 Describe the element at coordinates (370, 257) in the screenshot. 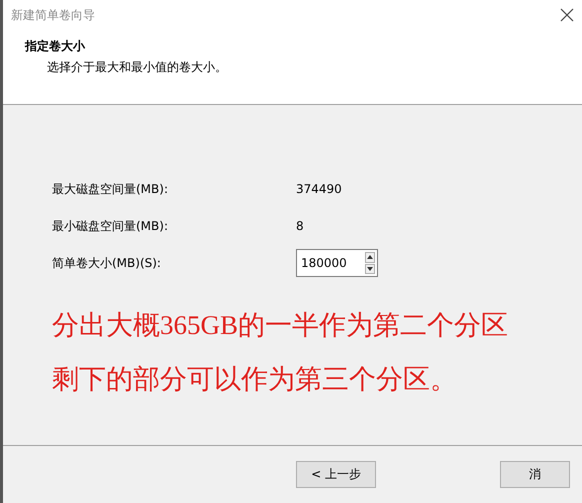

I see `up-arrow-icon` at that location.